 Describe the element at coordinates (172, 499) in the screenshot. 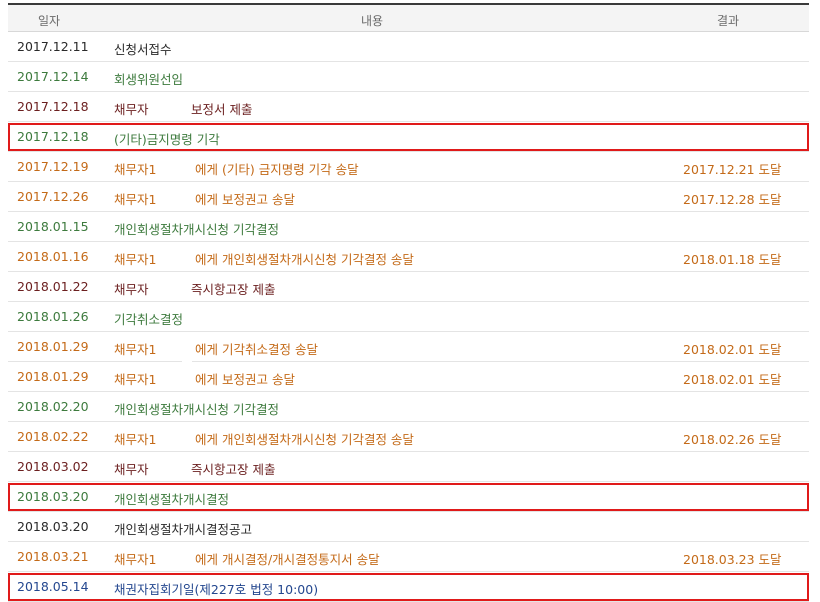

I see `row-content: 개인회생절차개시결정` at that location.